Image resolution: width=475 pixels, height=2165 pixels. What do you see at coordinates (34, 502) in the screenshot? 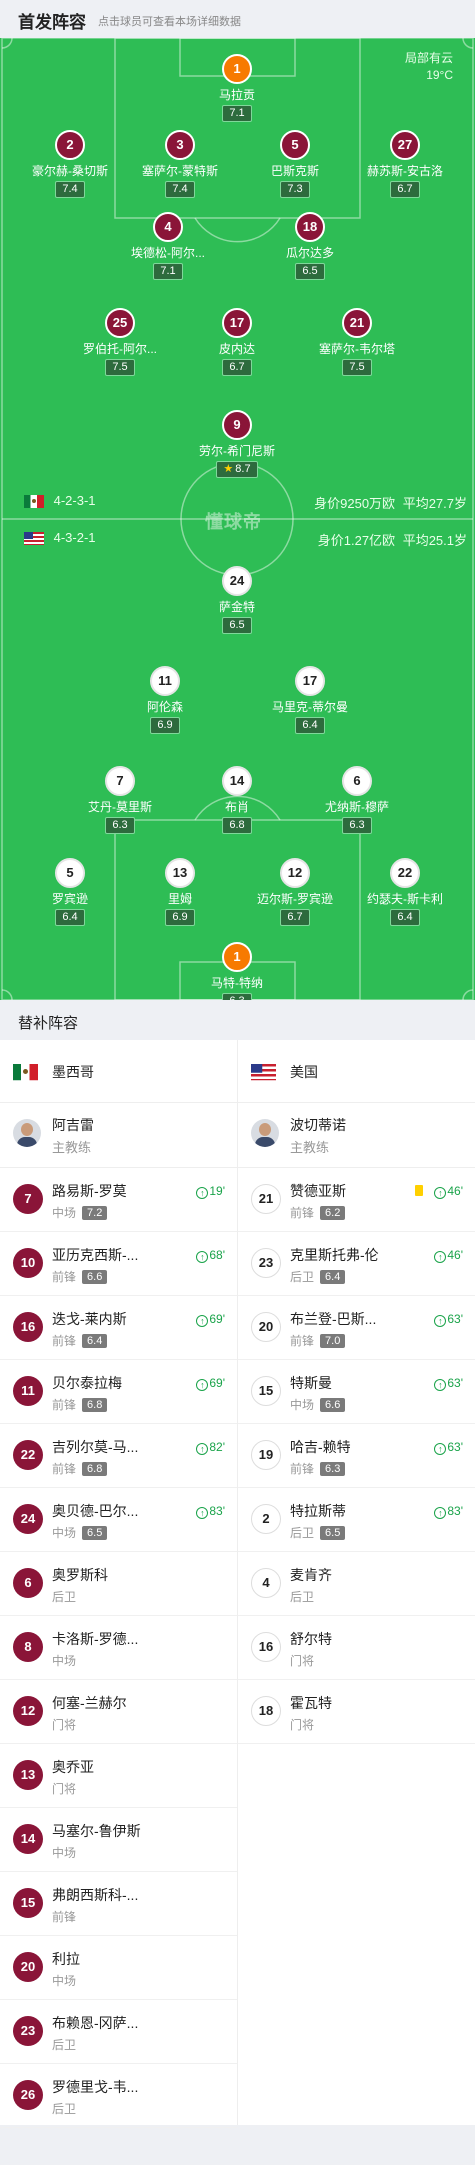
I see `mexico-flag-icon` at bounding box center [34, 502].